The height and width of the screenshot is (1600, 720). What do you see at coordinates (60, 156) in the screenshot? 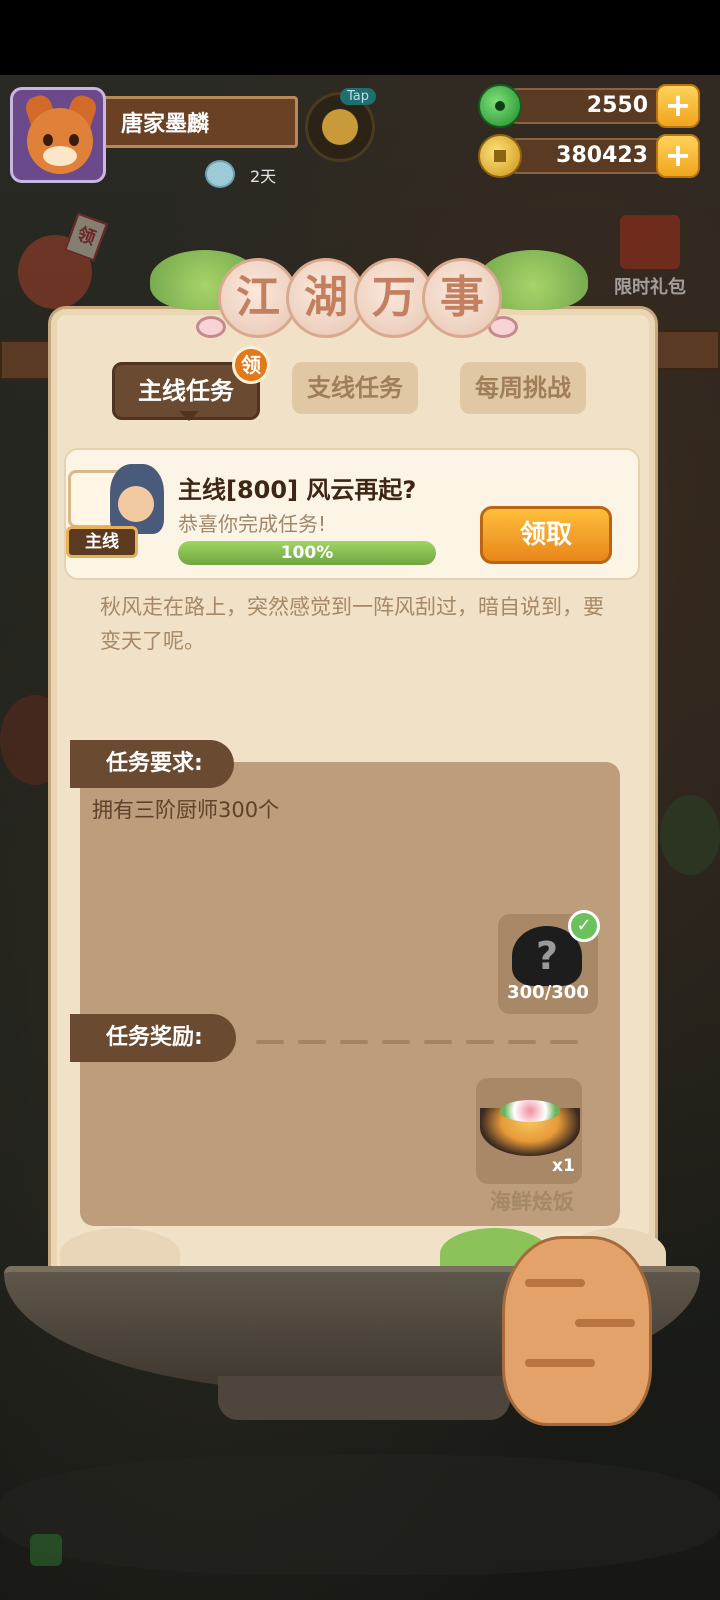
I see `avatar-muzzle` at bounding box center [60, 156].